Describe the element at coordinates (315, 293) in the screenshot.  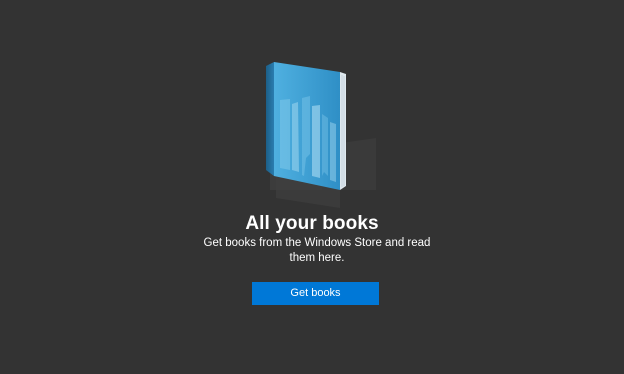
I see `get-books-button: Get books` at that location.